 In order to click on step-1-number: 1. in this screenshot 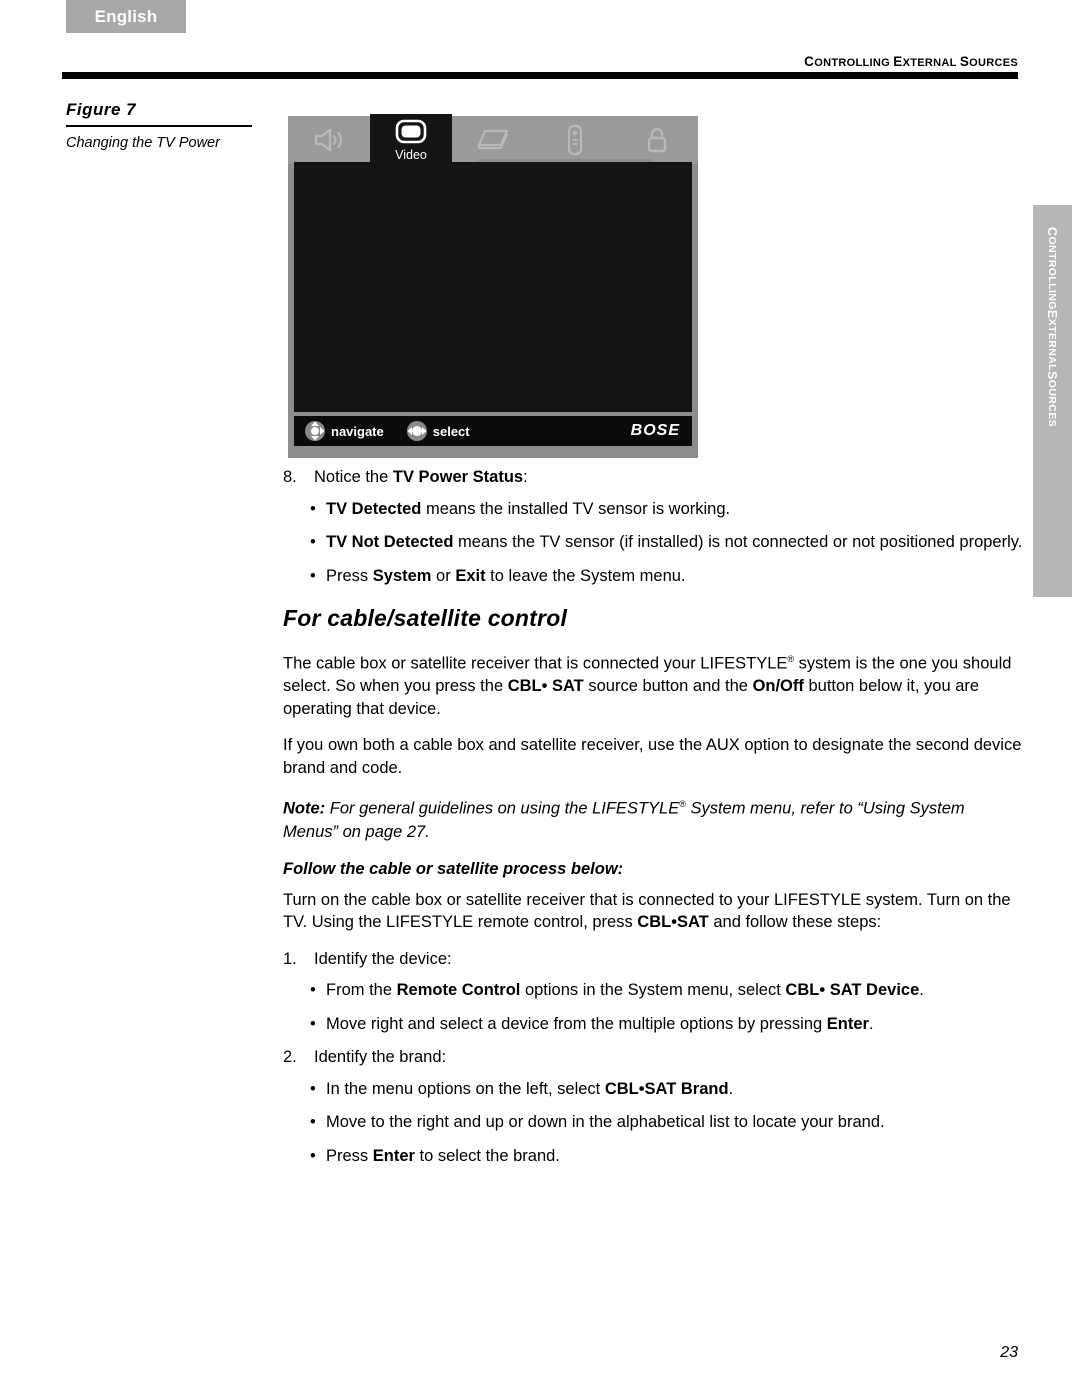, I will do `click(290, 958)`.